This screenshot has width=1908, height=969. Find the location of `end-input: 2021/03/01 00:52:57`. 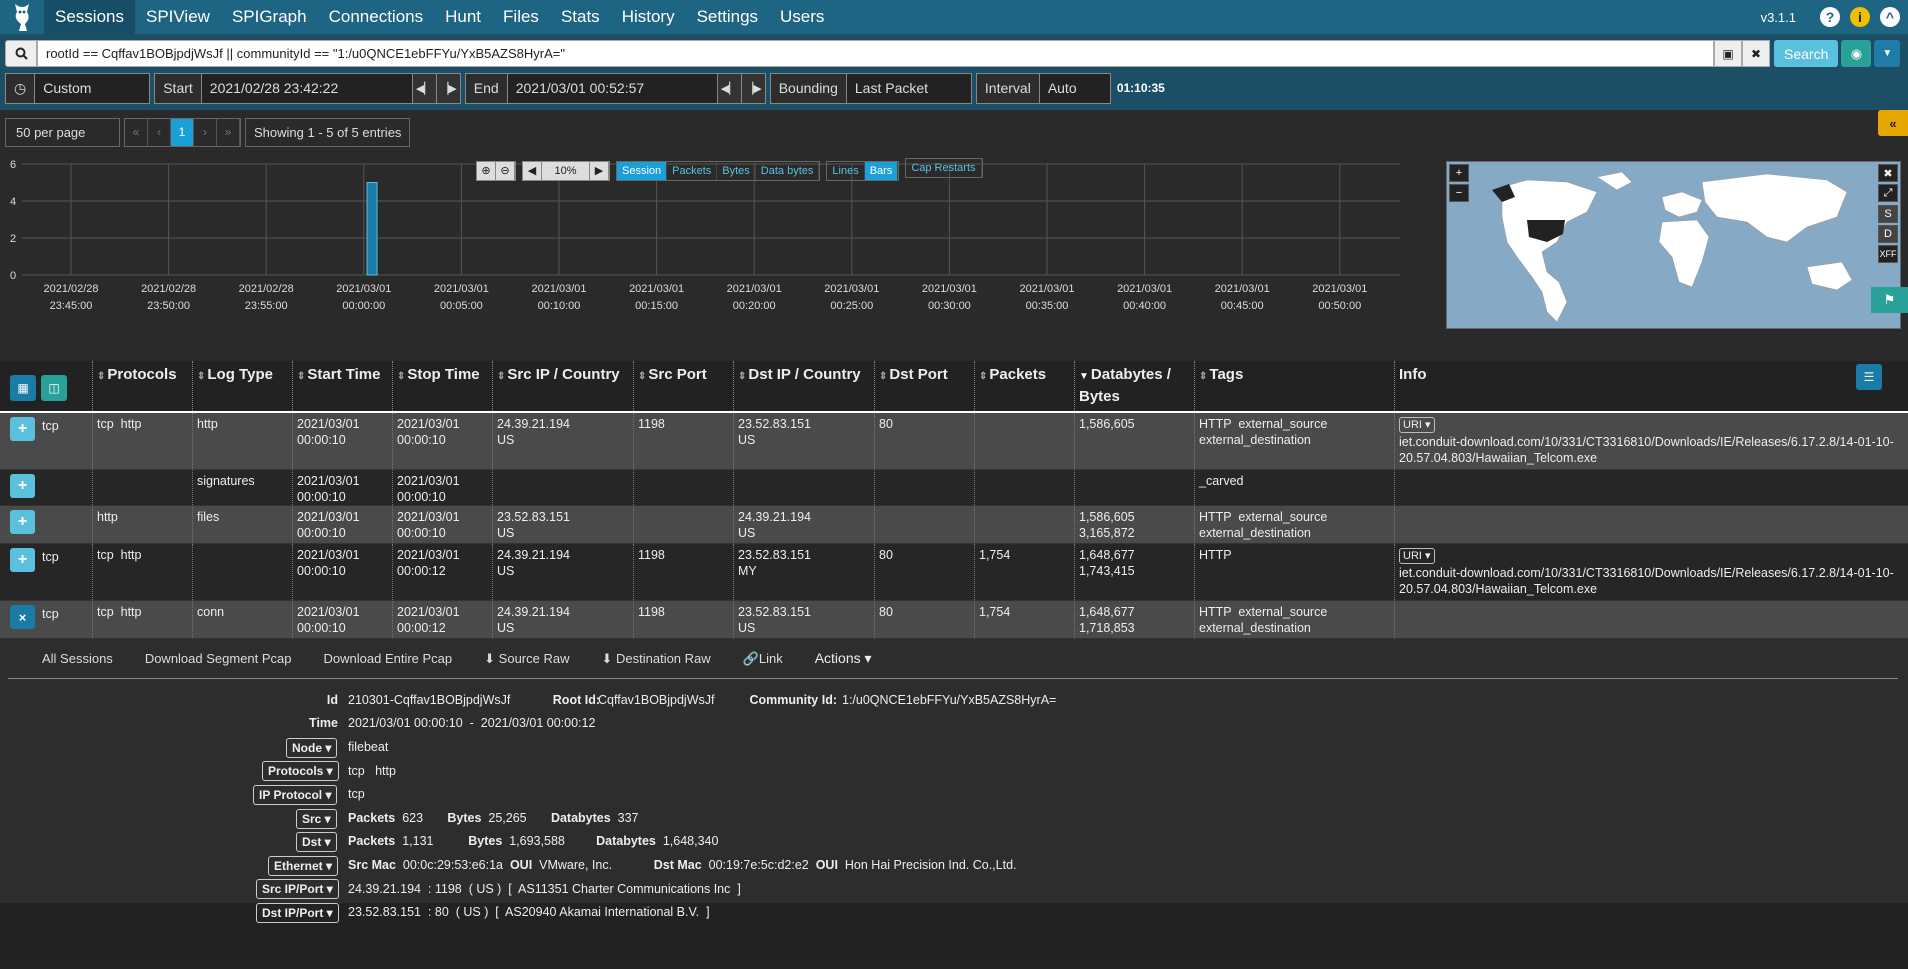

end-input: 2021/03/01 00:52:57 is located at coordinates (612, 88).